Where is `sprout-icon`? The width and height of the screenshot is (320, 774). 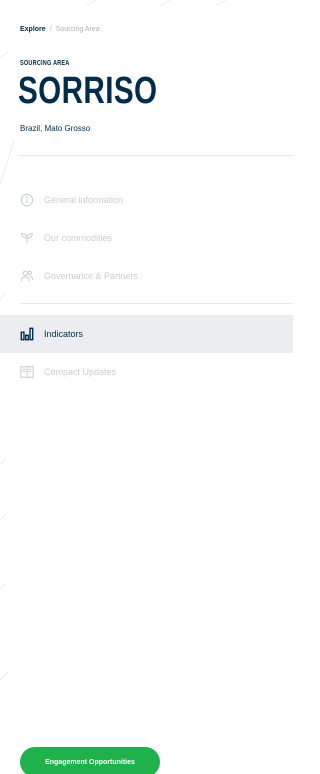 sprout-icon is located at coordinates (27, 238).